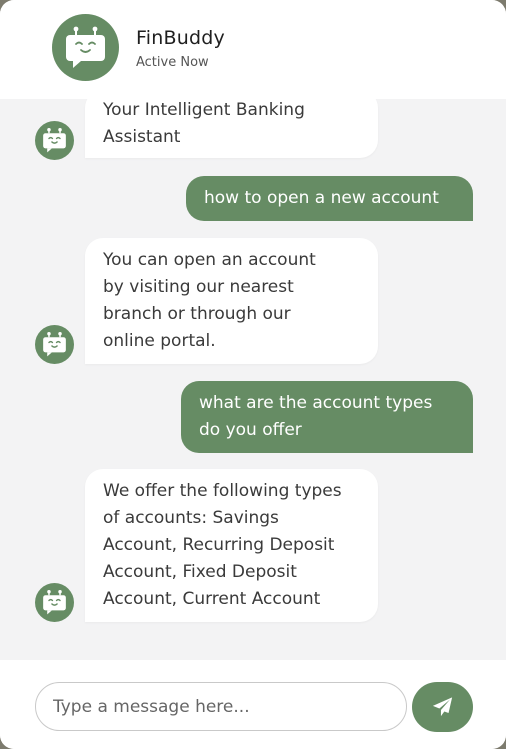 This screenshot has width=506, height=749. Describe the element at coordinates (316, 403) in the screenshot. I see `message-line: what are the account types` at that location.